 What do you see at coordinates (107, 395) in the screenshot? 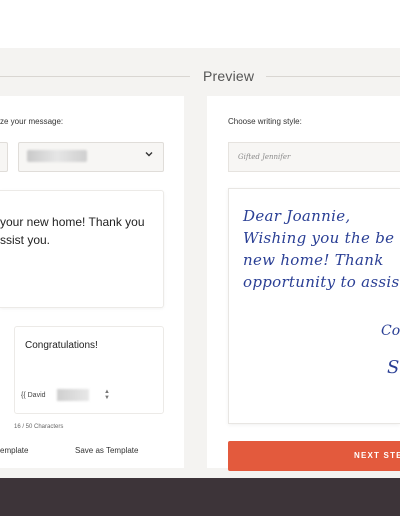
I see `resize-stepper-icon: ▲ ▼` at bounding box center [107, 395].